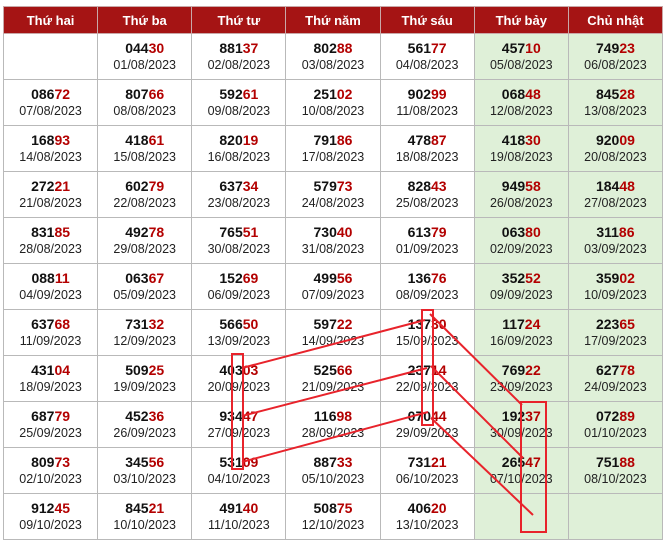 This screenshot has width=668, height=546. What do you see at coordinates (627, 93) in the screenshot?
I see `result-tail-digits: 28` at bounding box center [627, 93].